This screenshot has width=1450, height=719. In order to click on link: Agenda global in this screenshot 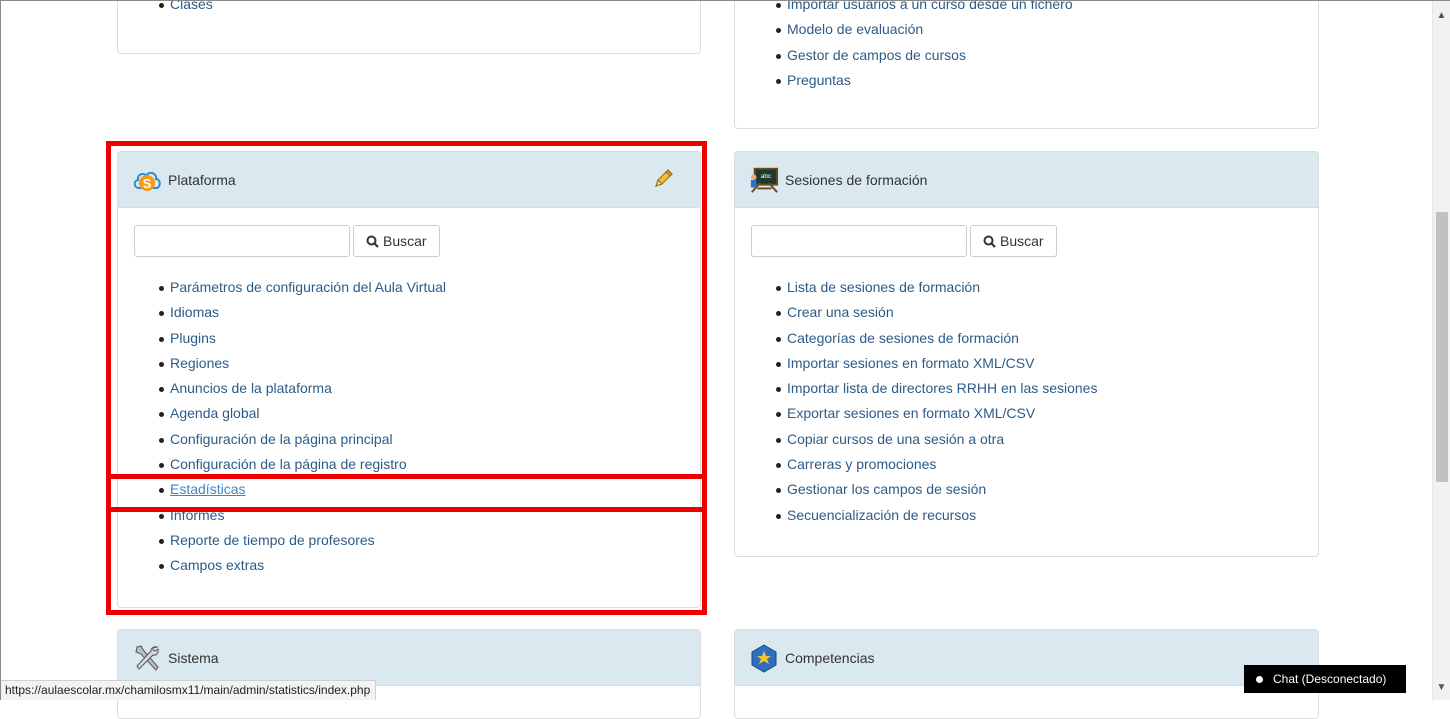, I will do `click(215, 413)`.